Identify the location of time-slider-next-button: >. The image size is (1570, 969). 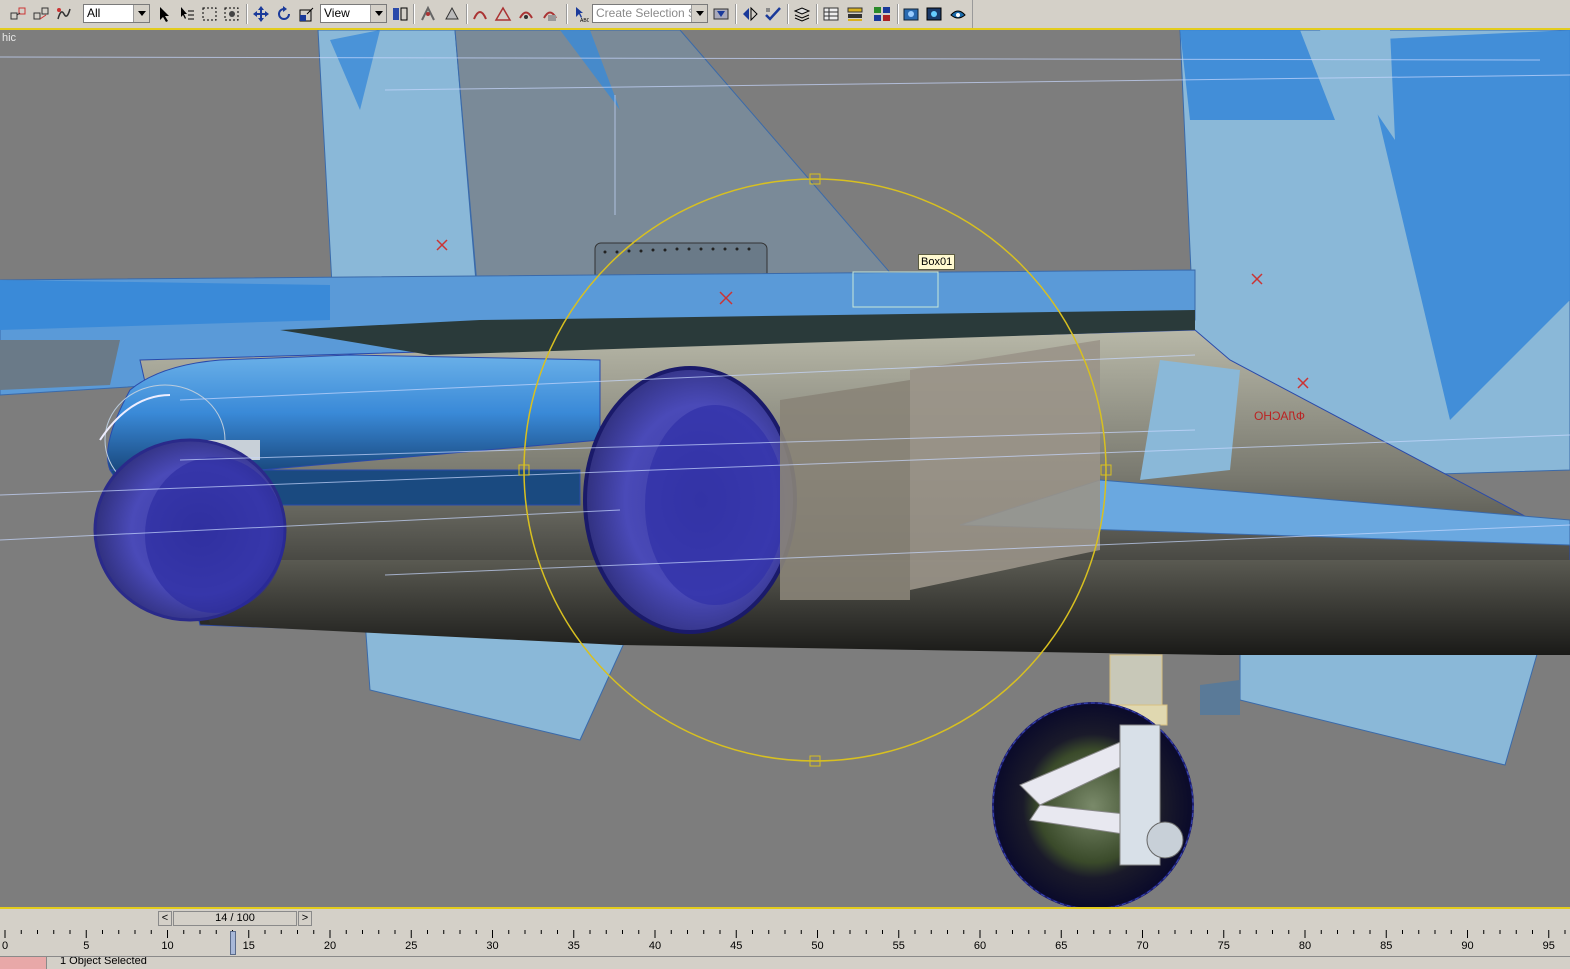
(305, 918).